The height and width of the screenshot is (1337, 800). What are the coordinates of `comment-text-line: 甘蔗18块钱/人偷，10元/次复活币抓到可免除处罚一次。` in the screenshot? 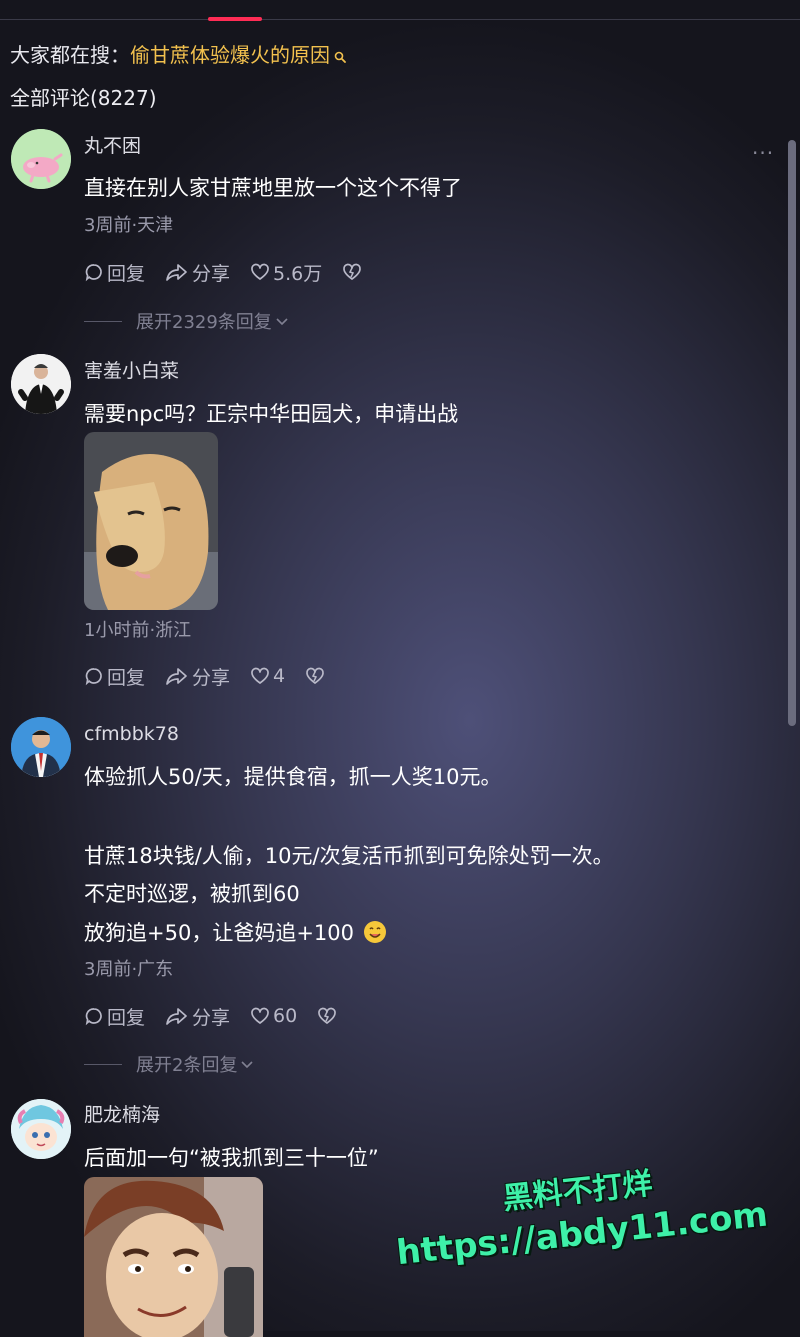 It's located at (349, 856).